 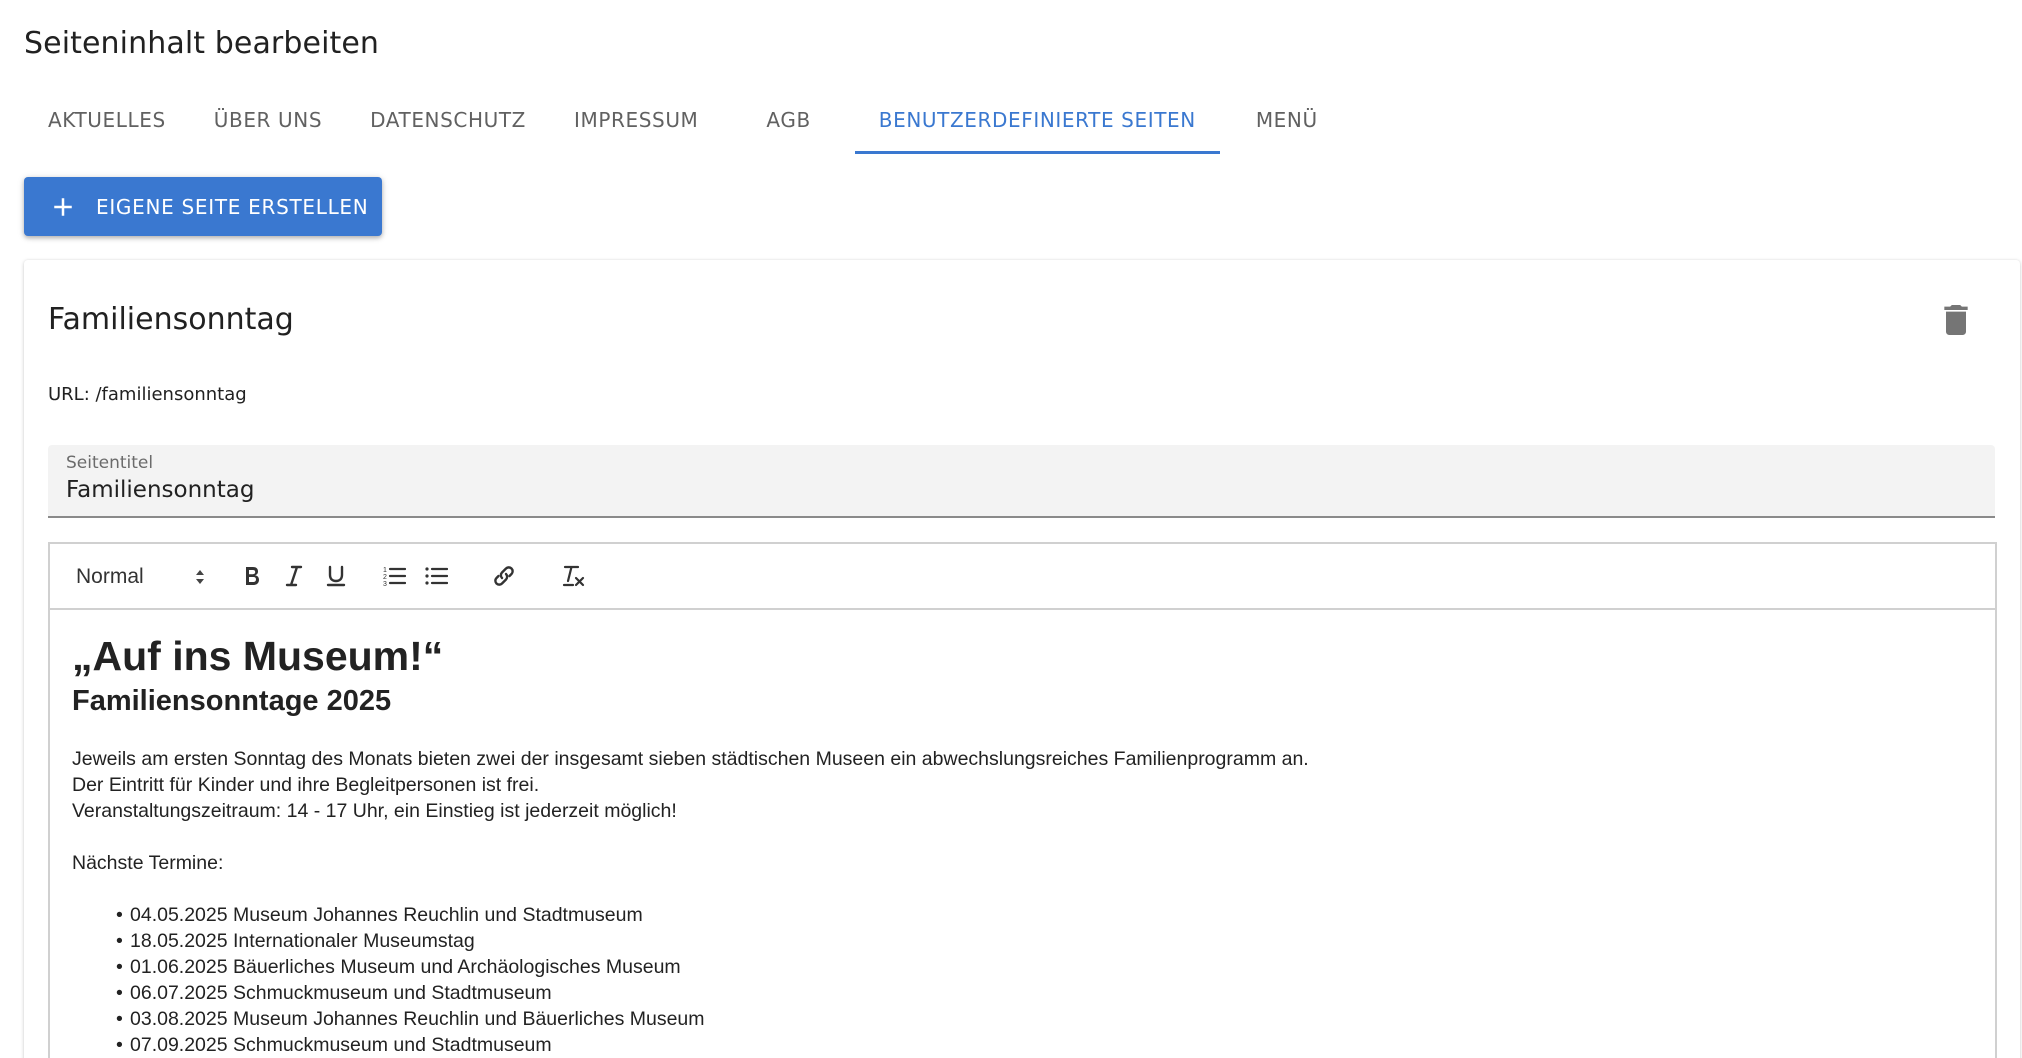 What do you see at coordinates (1022, 577) in the screenshot?
I see `editor-toolbar: Normal 1 2 3` at bounding box center [1022, 577].